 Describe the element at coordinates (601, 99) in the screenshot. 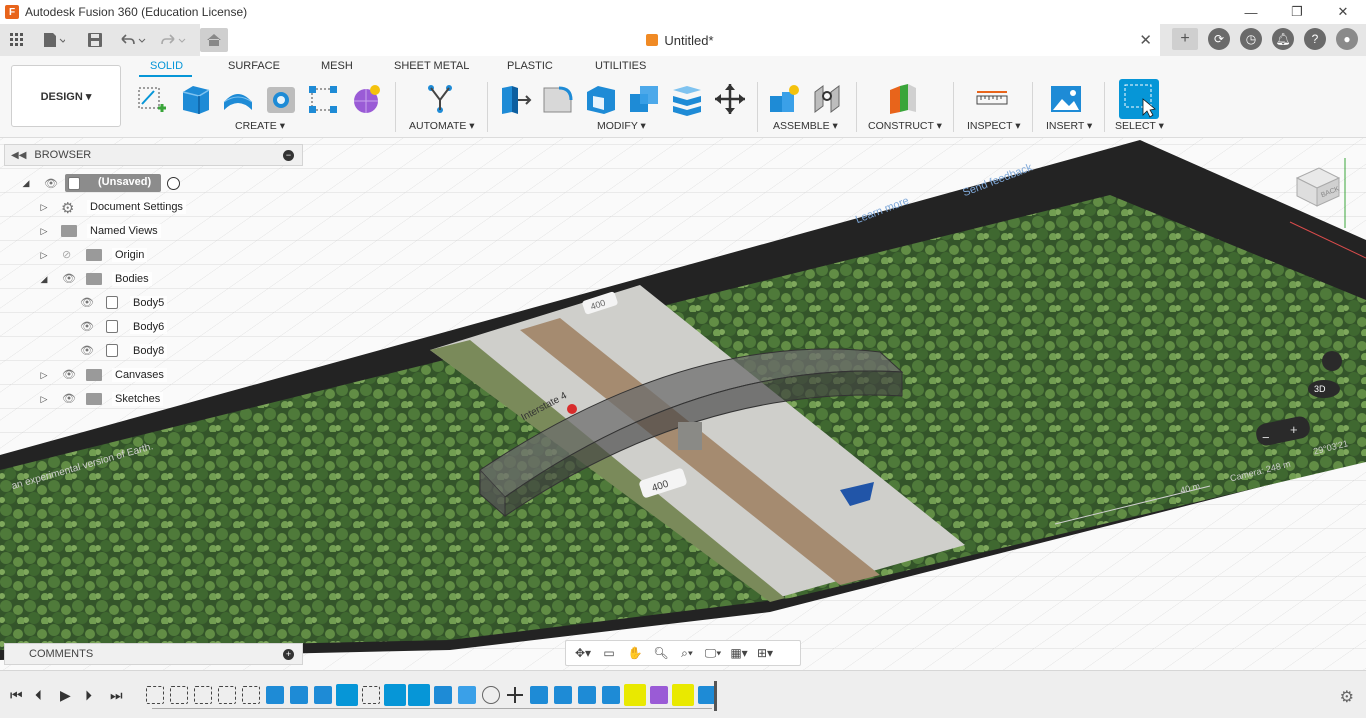

I see `shell-icon` at that location.